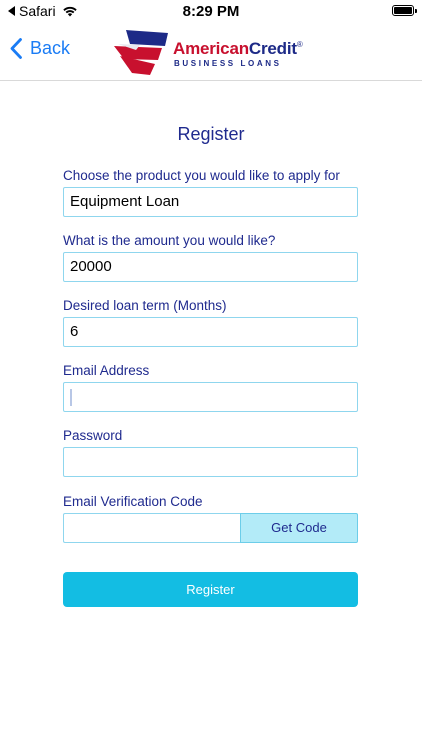 The height and width of the screenshot is (750, 422). What do you see at coordinates (169, 240) in the screenshot?
I see `amount-label: What is the amount you would like?` at bounding box center [169, 240].